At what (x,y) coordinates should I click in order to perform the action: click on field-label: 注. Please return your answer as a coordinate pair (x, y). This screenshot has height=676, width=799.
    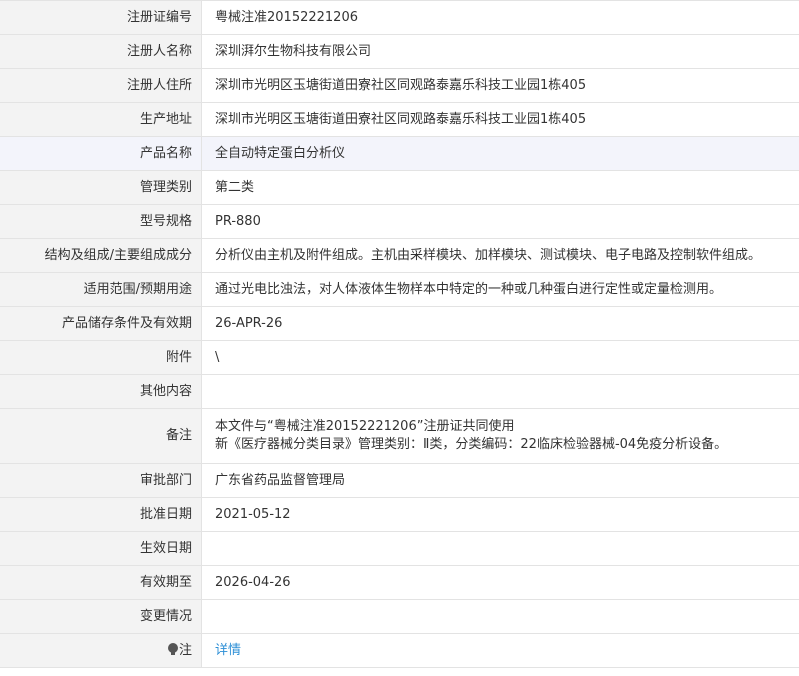
    Looking at the image, I should click on (185, 650).